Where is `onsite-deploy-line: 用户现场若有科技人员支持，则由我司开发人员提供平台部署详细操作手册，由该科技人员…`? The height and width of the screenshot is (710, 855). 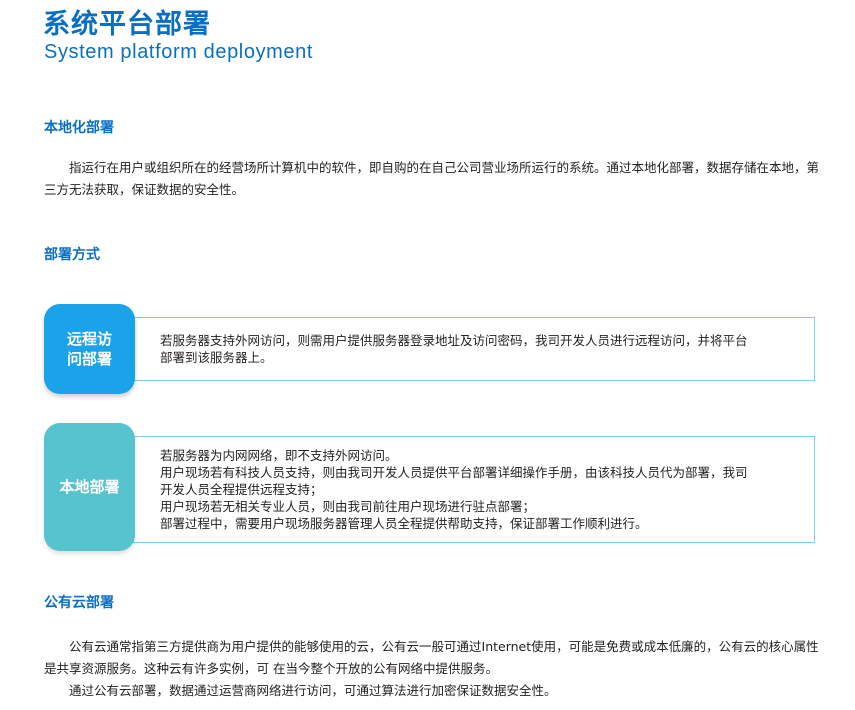 onsite-deploy-line: 用户现场若有科技人员支持，则由我司开发人员提供平台部署详细操作手册，由该科技人员… is located at coordinates (454, 472).